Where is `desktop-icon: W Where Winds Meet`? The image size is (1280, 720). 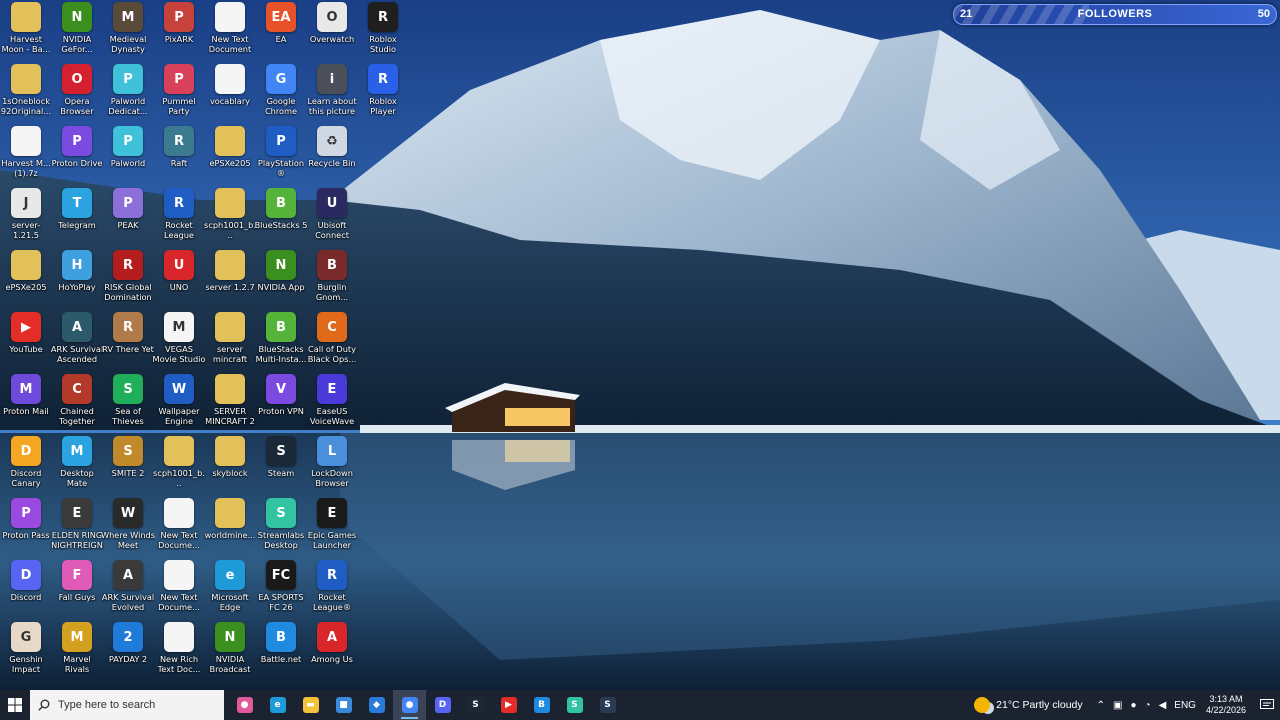
desktop-icon: W Where Winds Meet is located at coordinates (128, 529).